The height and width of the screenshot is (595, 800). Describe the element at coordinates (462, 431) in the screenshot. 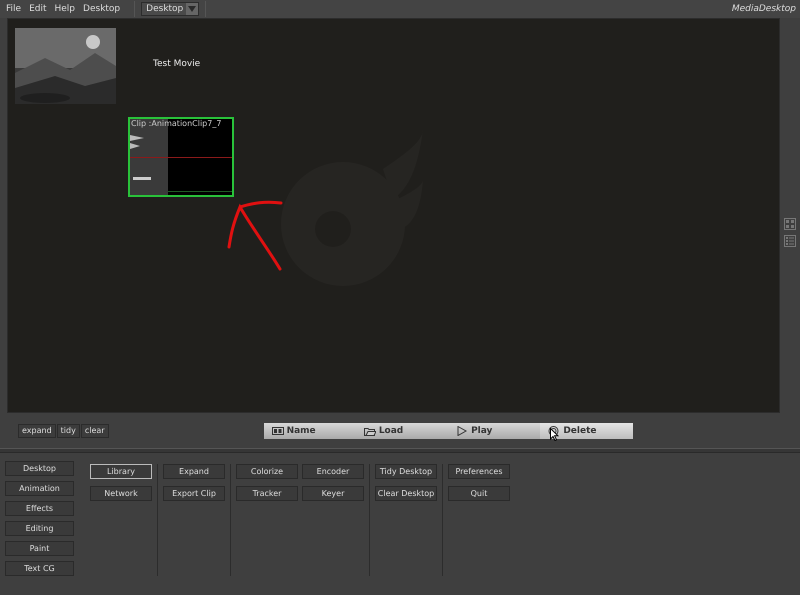

I see `play-icon` at that location.